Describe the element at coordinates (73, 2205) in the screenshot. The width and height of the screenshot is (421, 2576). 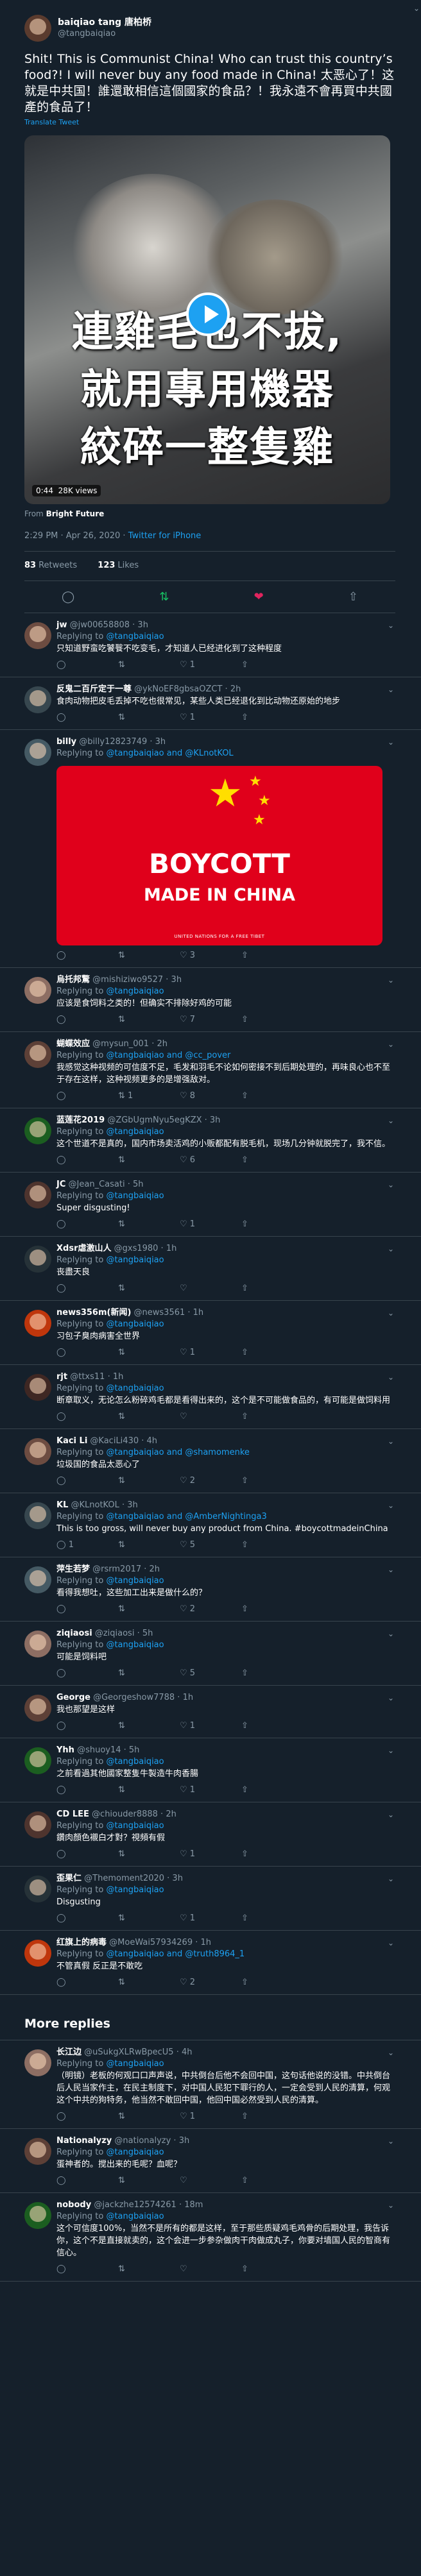
I see `reply-display-name: nobody` at that location.